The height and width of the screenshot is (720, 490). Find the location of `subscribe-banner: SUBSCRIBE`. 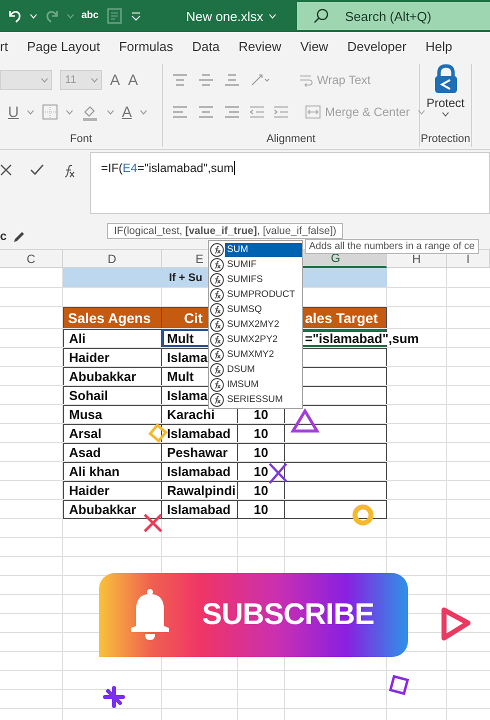

subscribe-banner: SUBSCRIBE is located at coordinates (253, 615).